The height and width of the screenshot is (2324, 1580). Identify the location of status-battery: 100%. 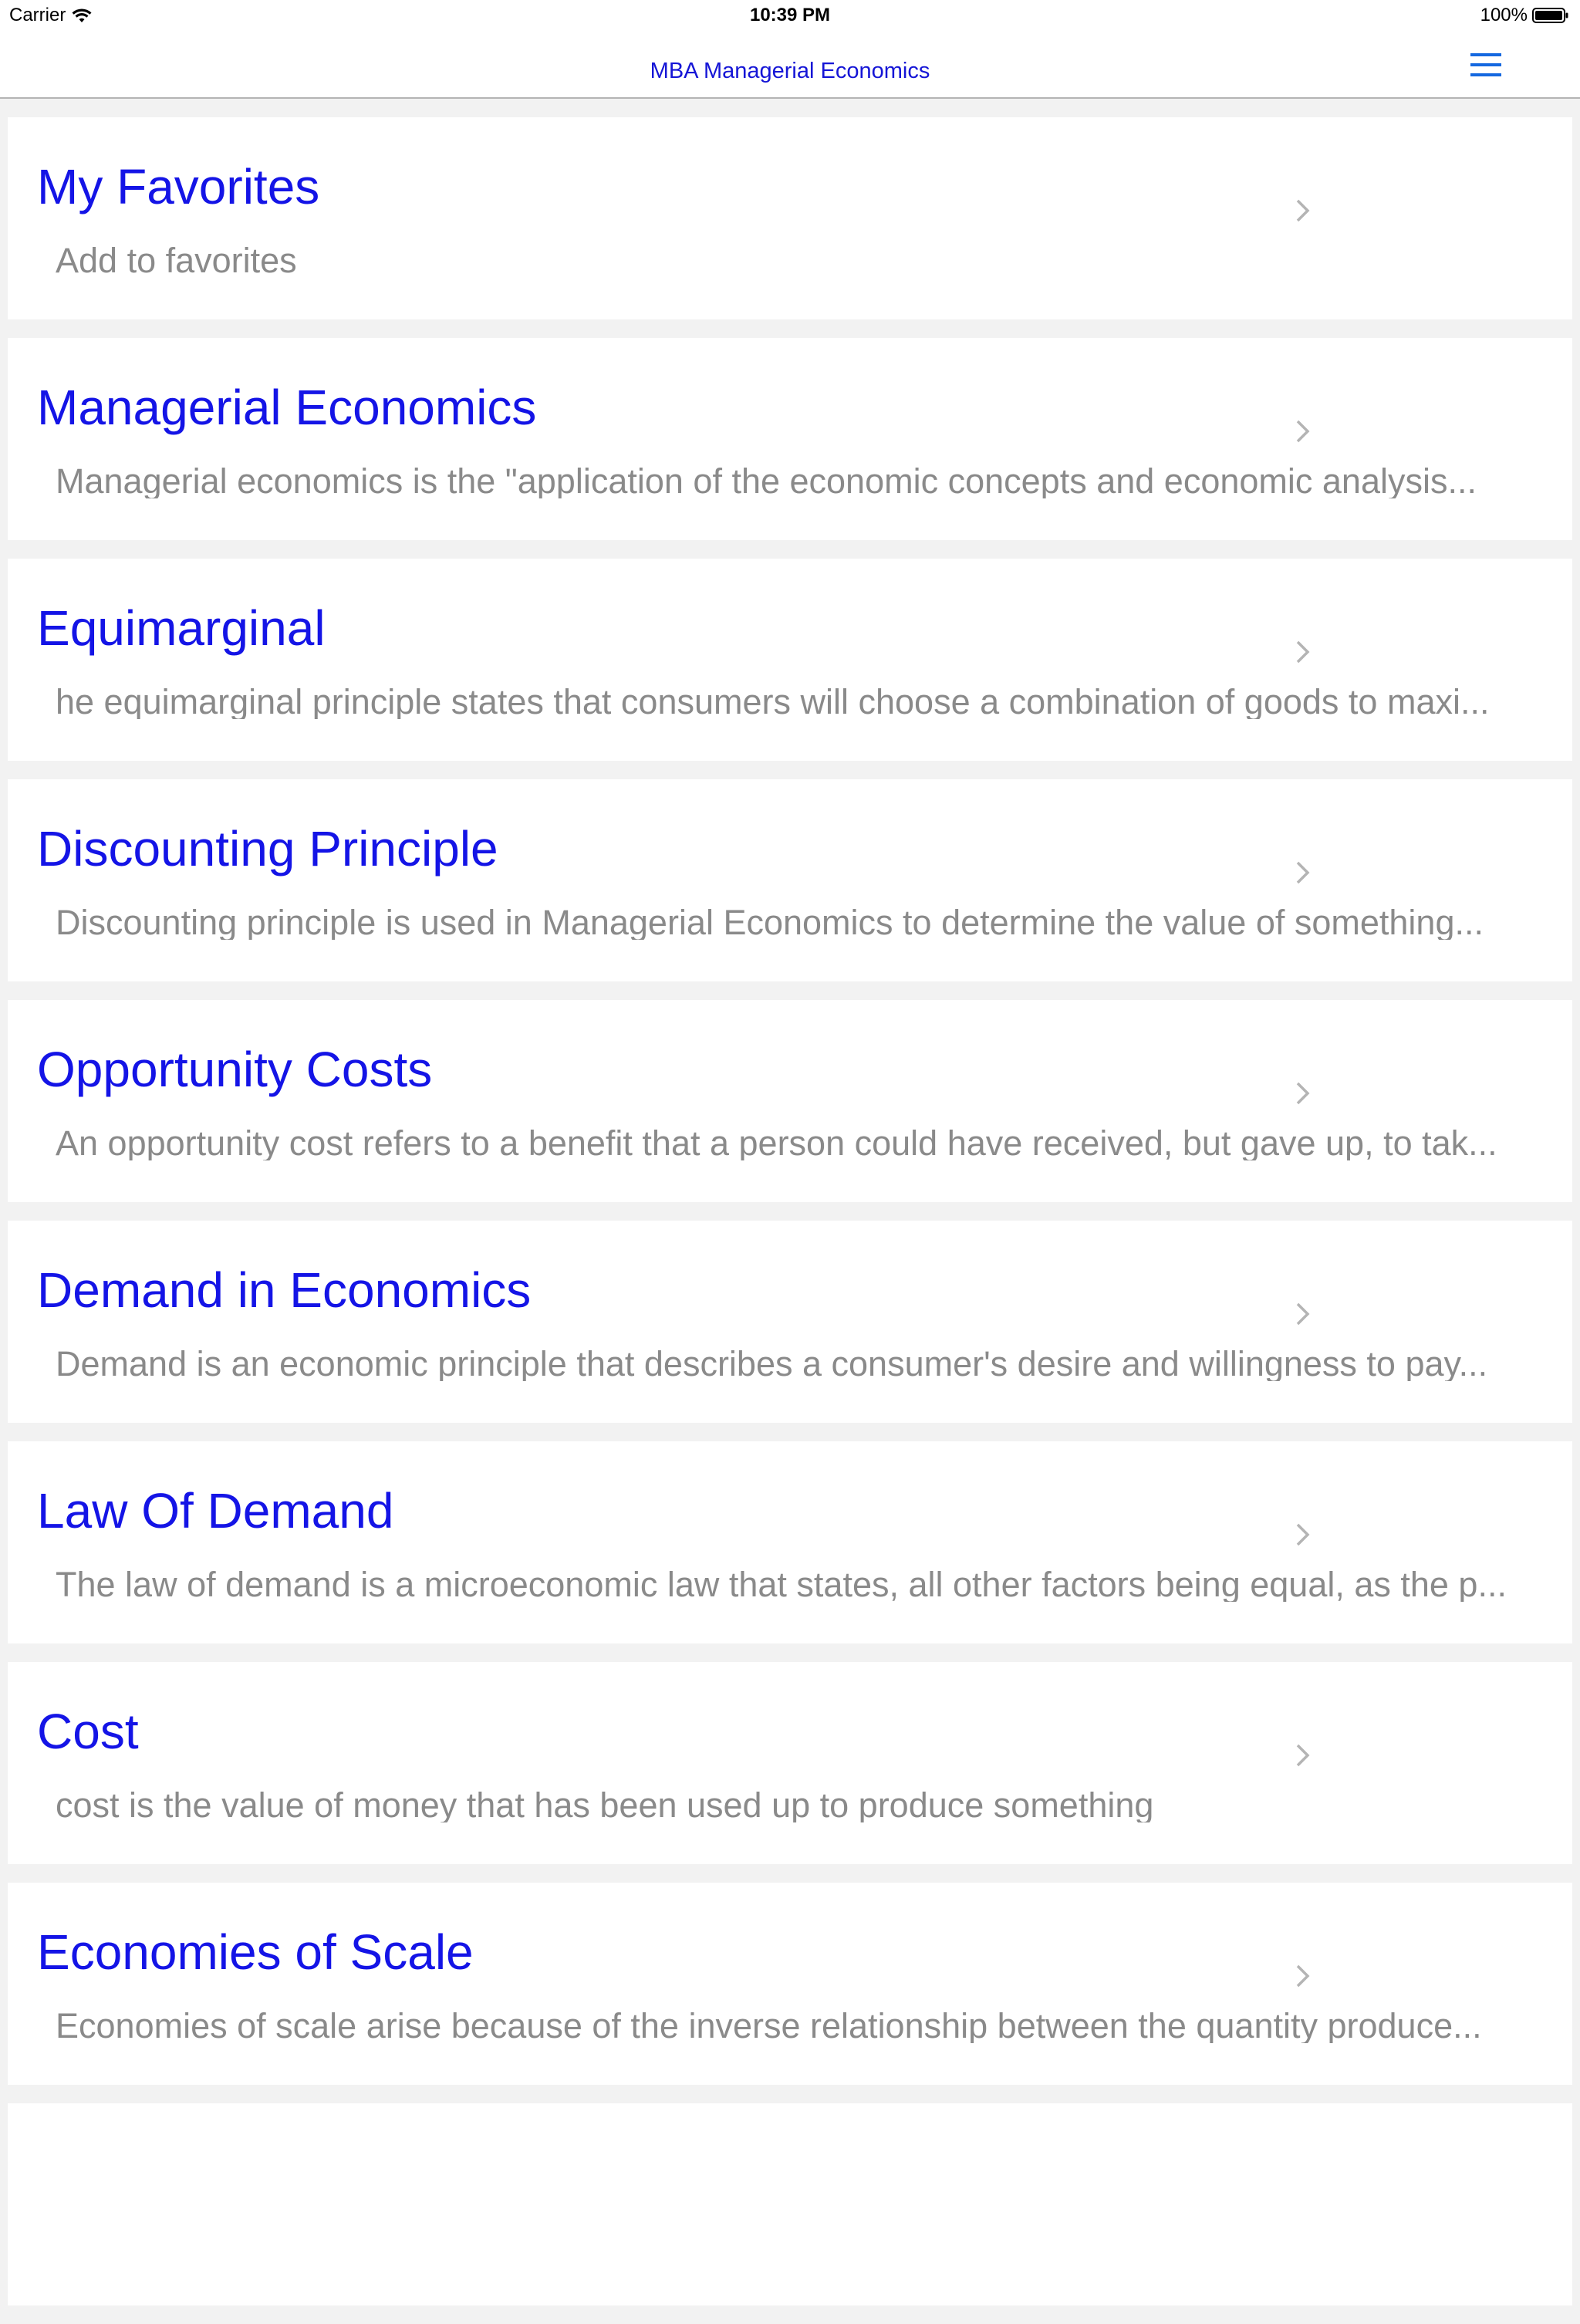
(1524, 15).